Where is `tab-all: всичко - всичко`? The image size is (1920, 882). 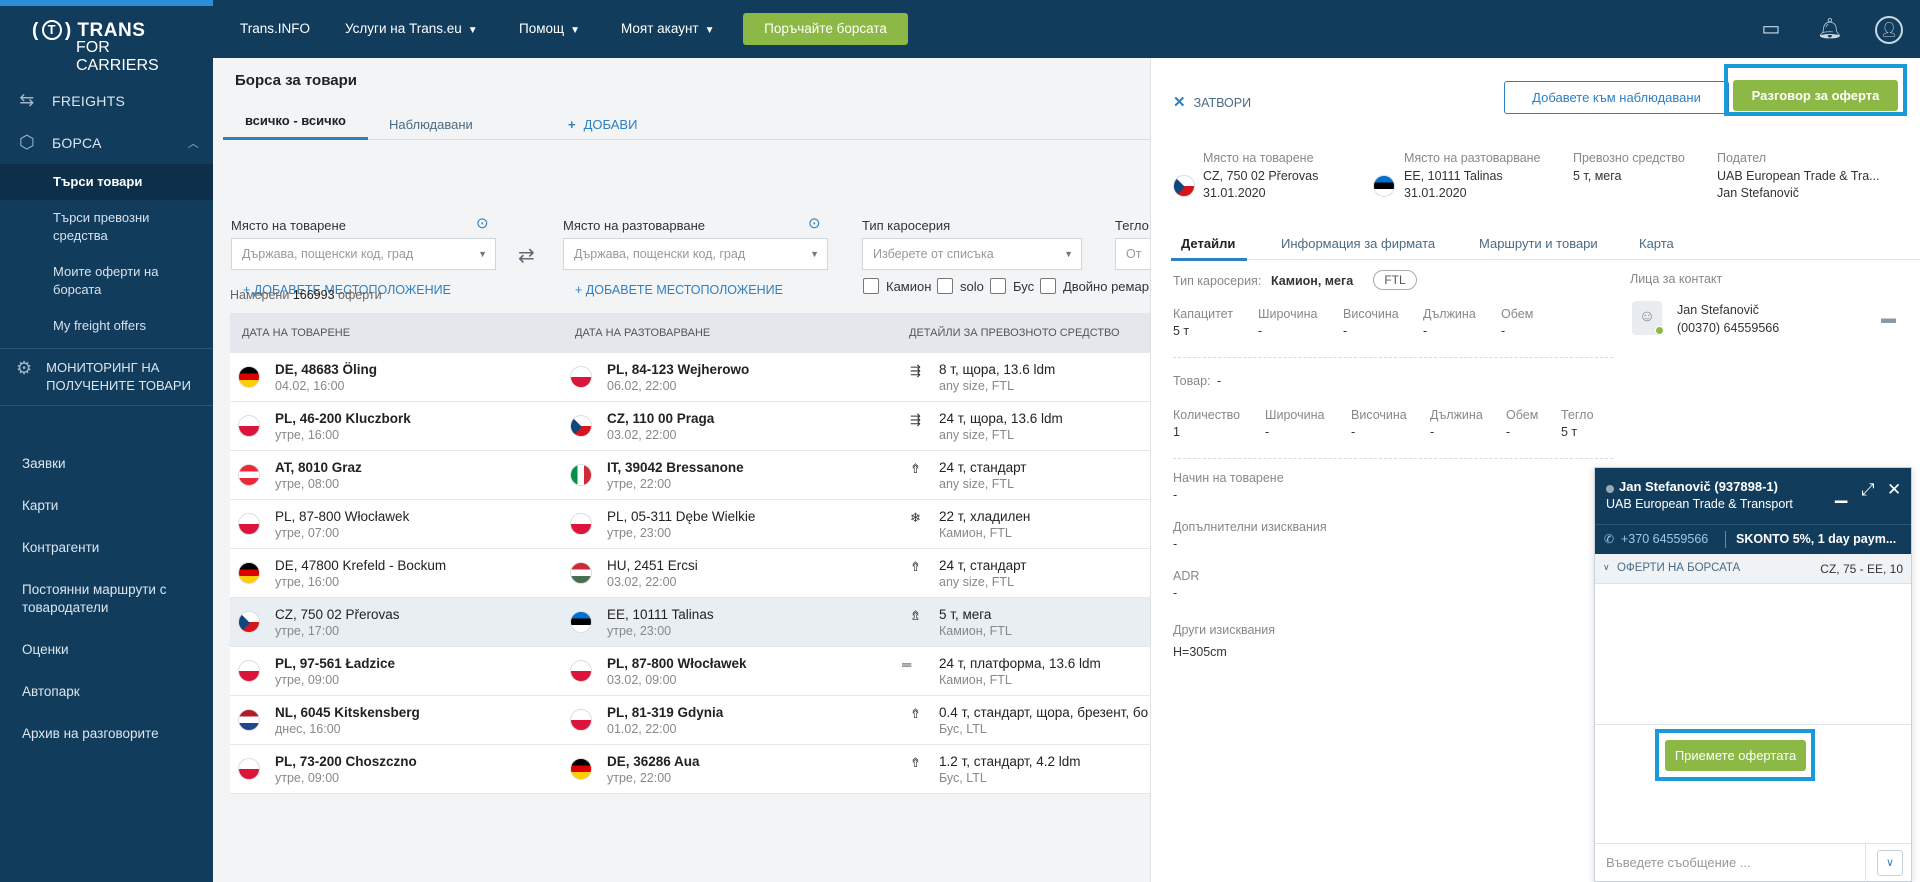
tab-all: всичко - всичко is located at coordinates (295, 124).